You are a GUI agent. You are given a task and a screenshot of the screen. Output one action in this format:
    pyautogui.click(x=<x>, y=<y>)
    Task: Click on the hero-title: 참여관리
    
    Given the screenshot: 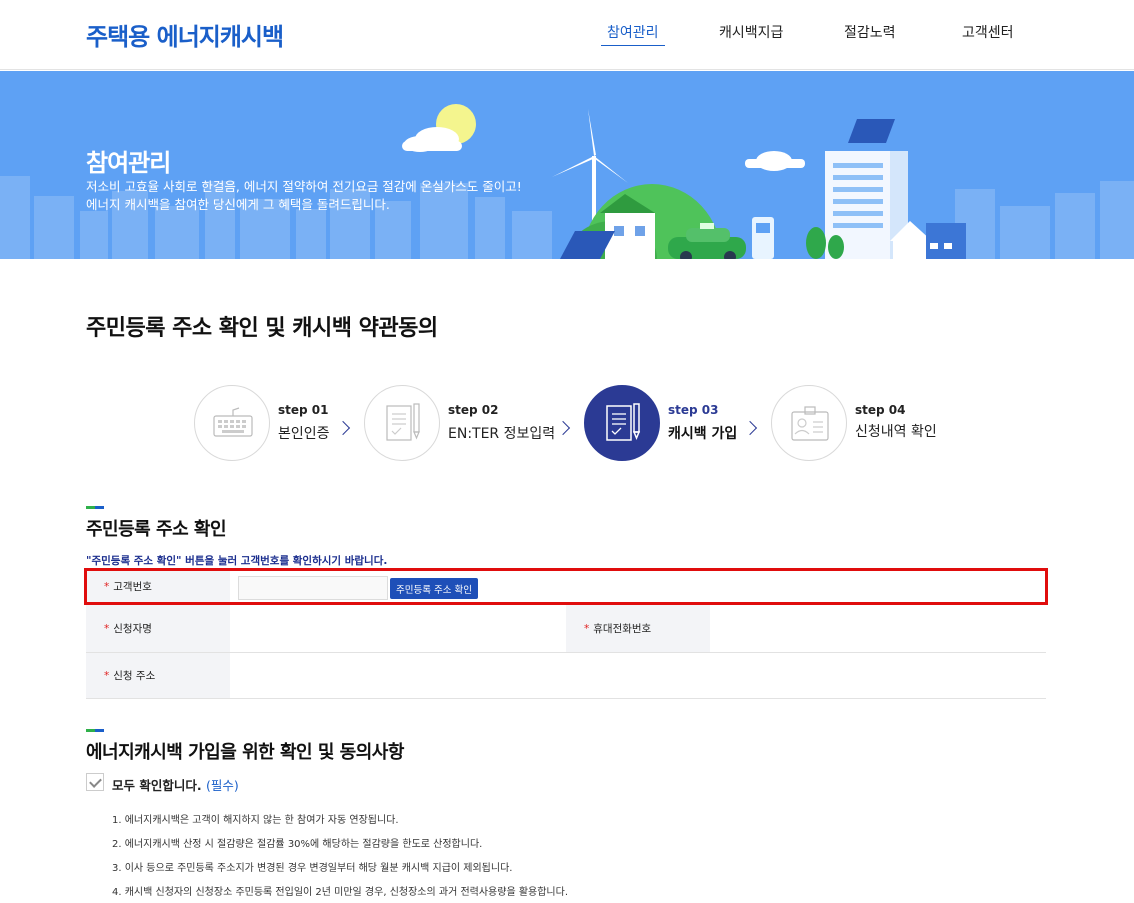 What is the action you would take?
    pyautogui.click(x=128, y=163)
    